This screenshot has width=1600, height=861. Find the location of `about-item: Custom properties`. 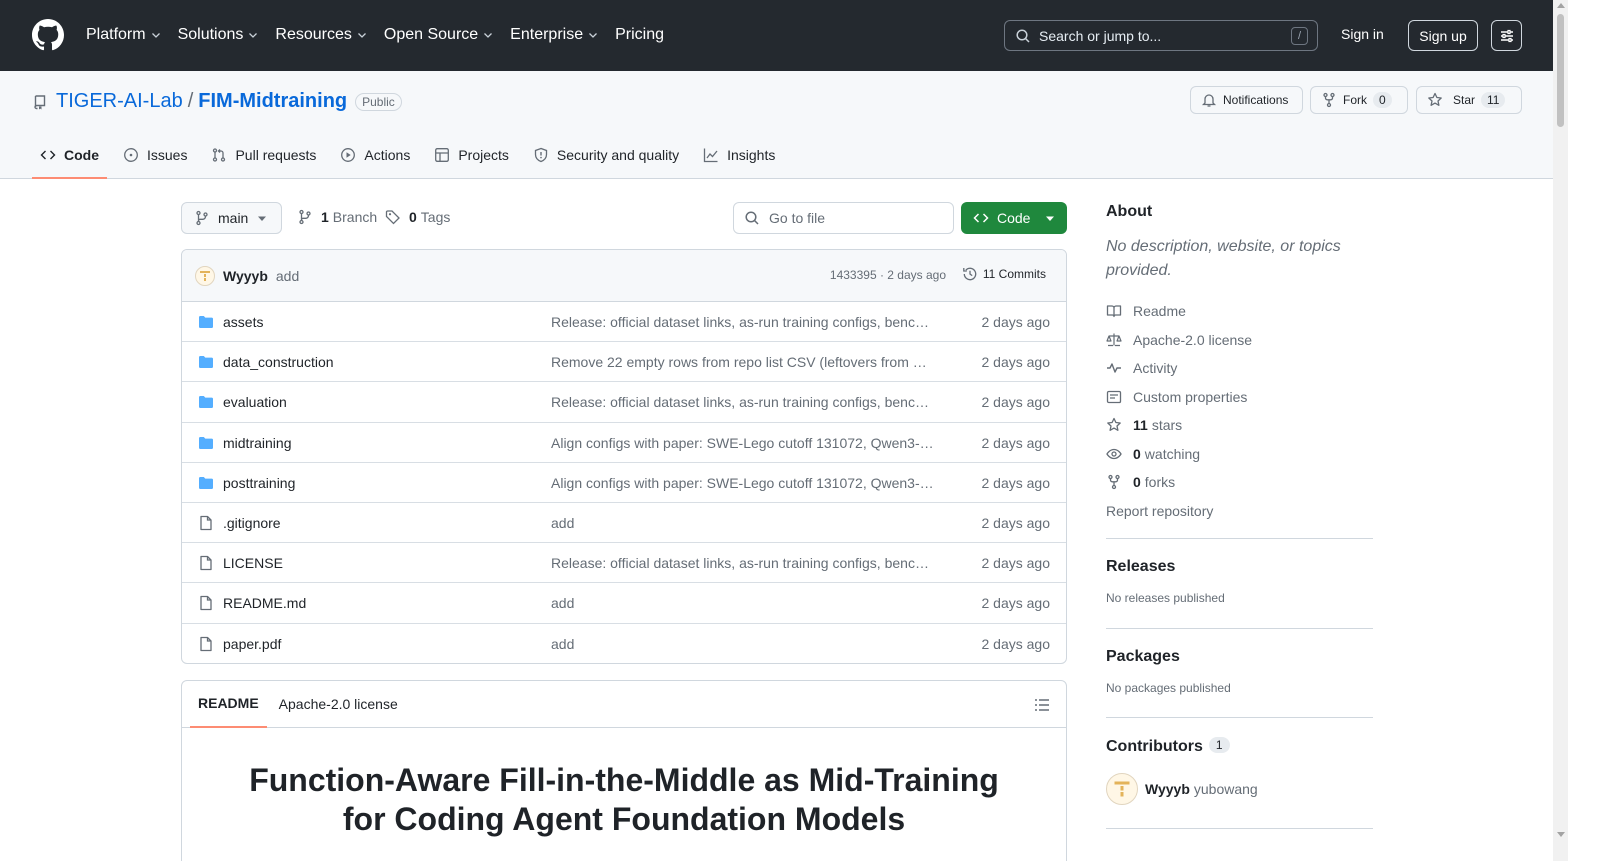

about-item: Custom properties is located at coordinates (1239, 397).